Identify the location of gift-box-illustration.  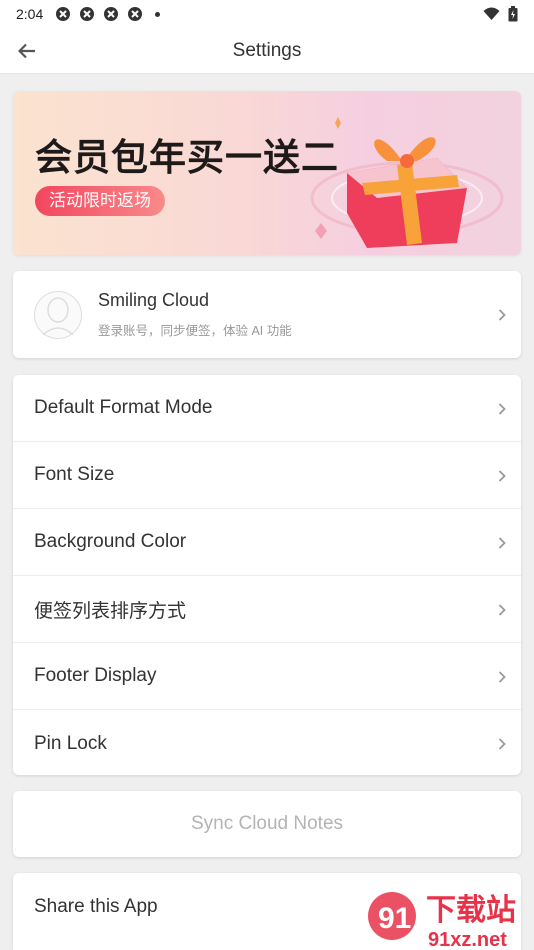
(407, 182).